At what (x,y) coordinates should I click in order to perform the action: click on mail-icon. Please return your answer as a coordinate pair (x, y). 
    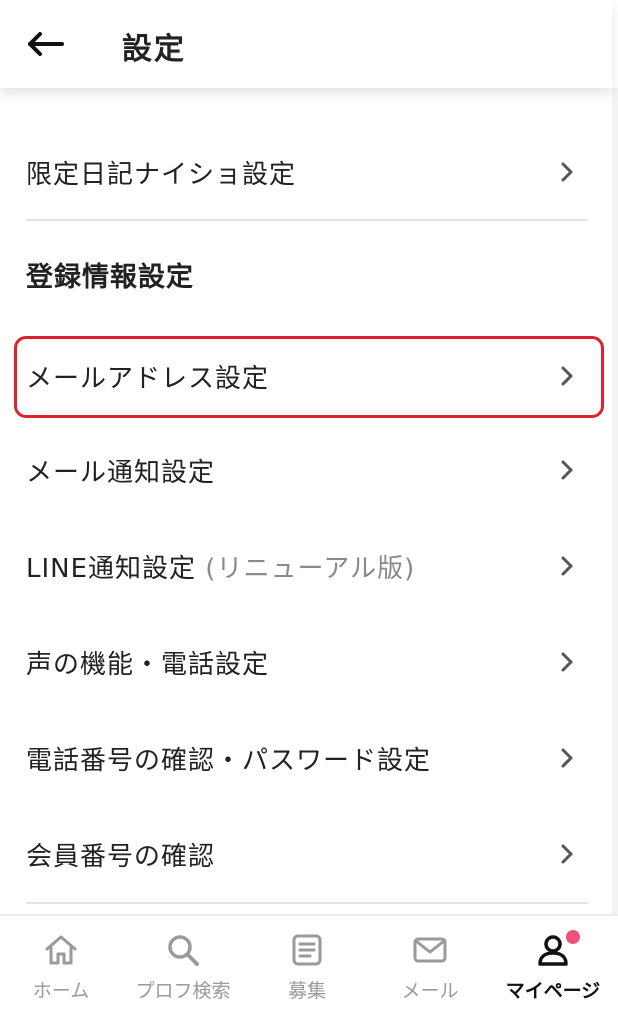
    Looking at the image, I should click on (430, 950).